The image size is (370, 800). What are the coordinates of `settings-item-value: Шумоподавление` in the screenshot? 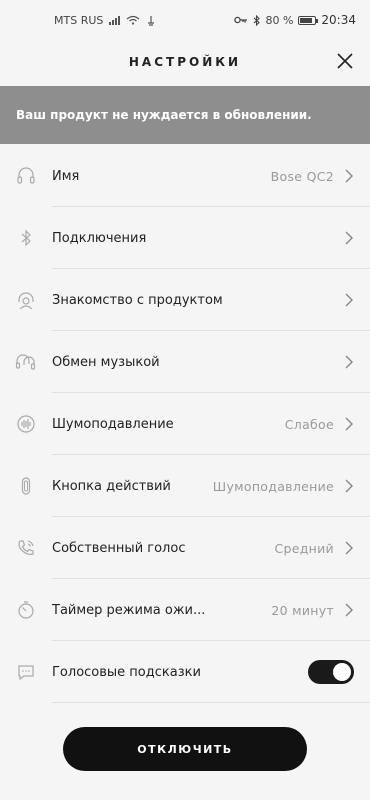 It's located at (273, 486).